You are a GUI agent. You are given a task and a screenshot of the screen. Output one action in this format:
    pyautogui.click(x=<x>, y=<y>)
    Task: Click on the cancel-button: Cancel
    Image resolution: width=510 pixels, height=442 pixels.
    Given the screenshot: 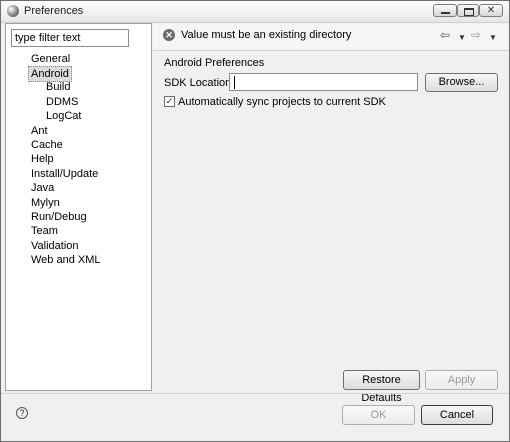 What is the action you would take?
    pyautogui.click(x=457, y=415)
    